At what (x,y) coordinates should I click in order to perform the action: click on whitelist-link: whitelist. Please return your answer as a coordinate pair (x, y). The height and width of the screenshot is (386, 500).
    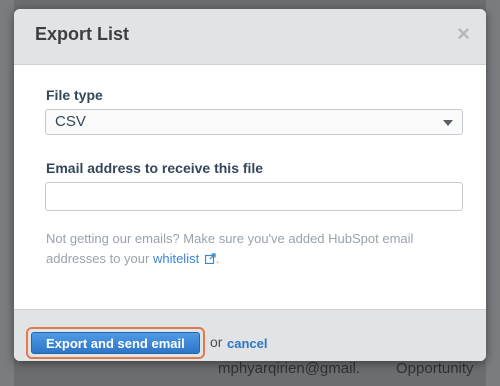
    Looking at the image, I should click on (176, 258).